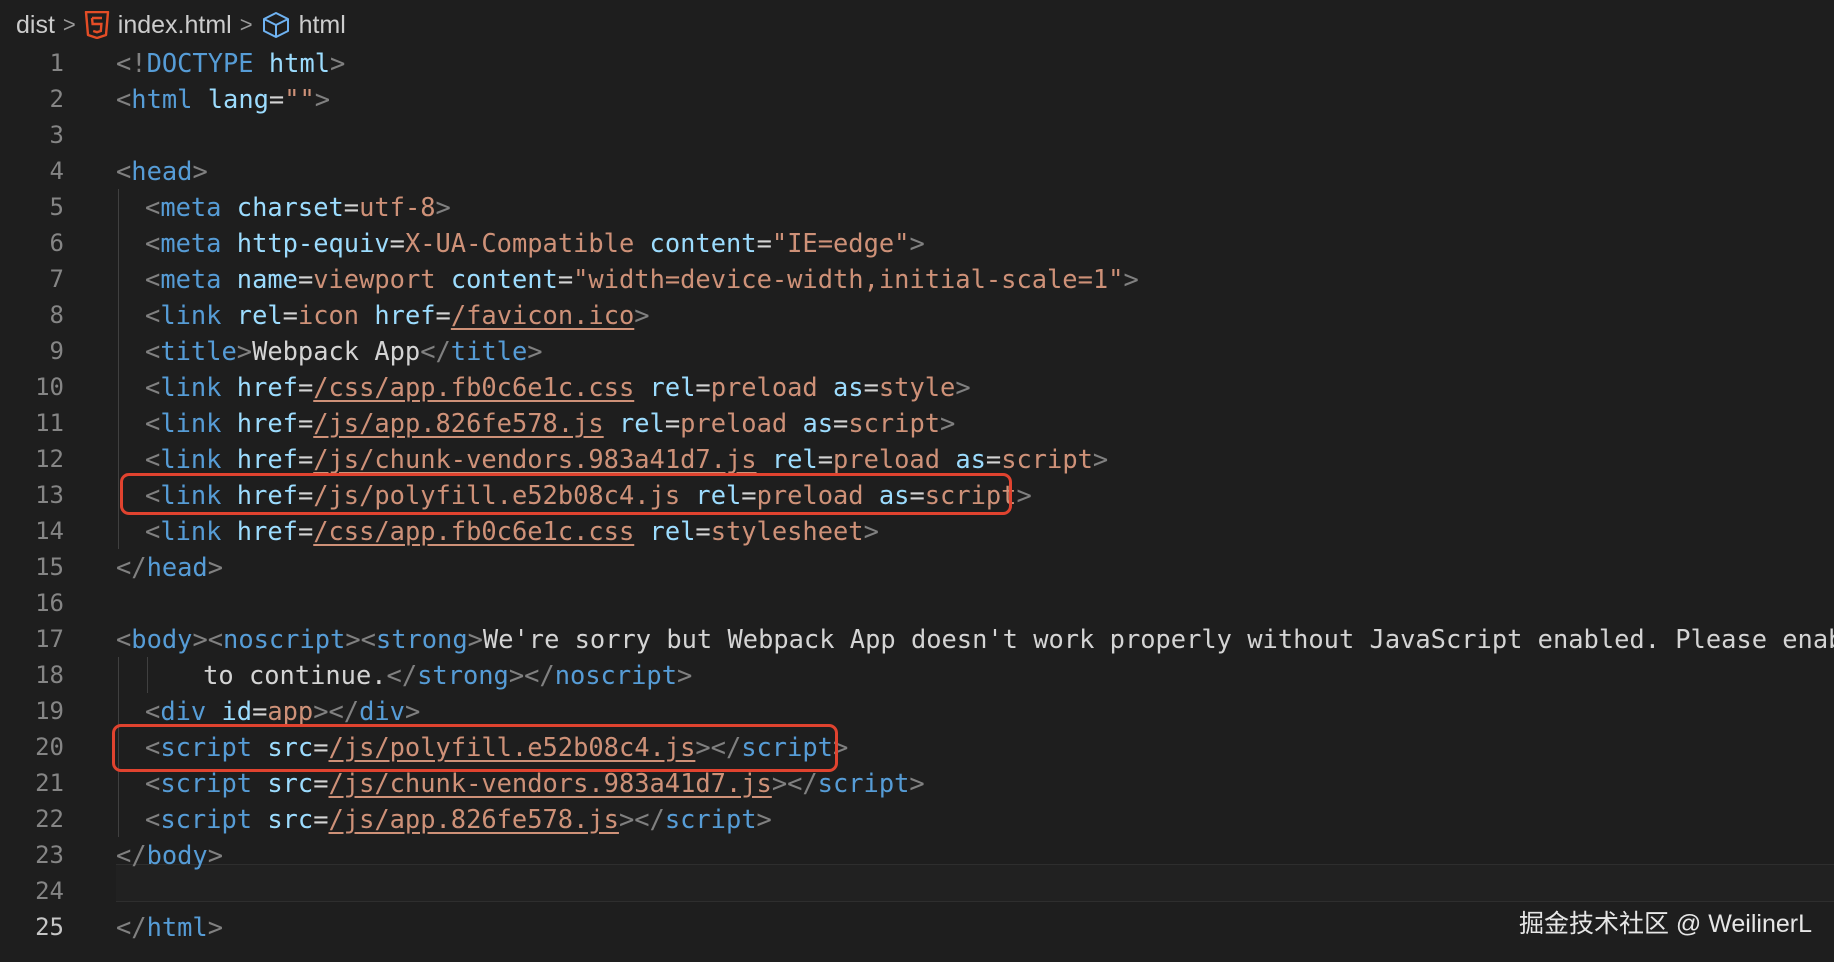  Describe the element at coordinates (917, 603) in the screenshot. I see `code-line: 16` at that location.